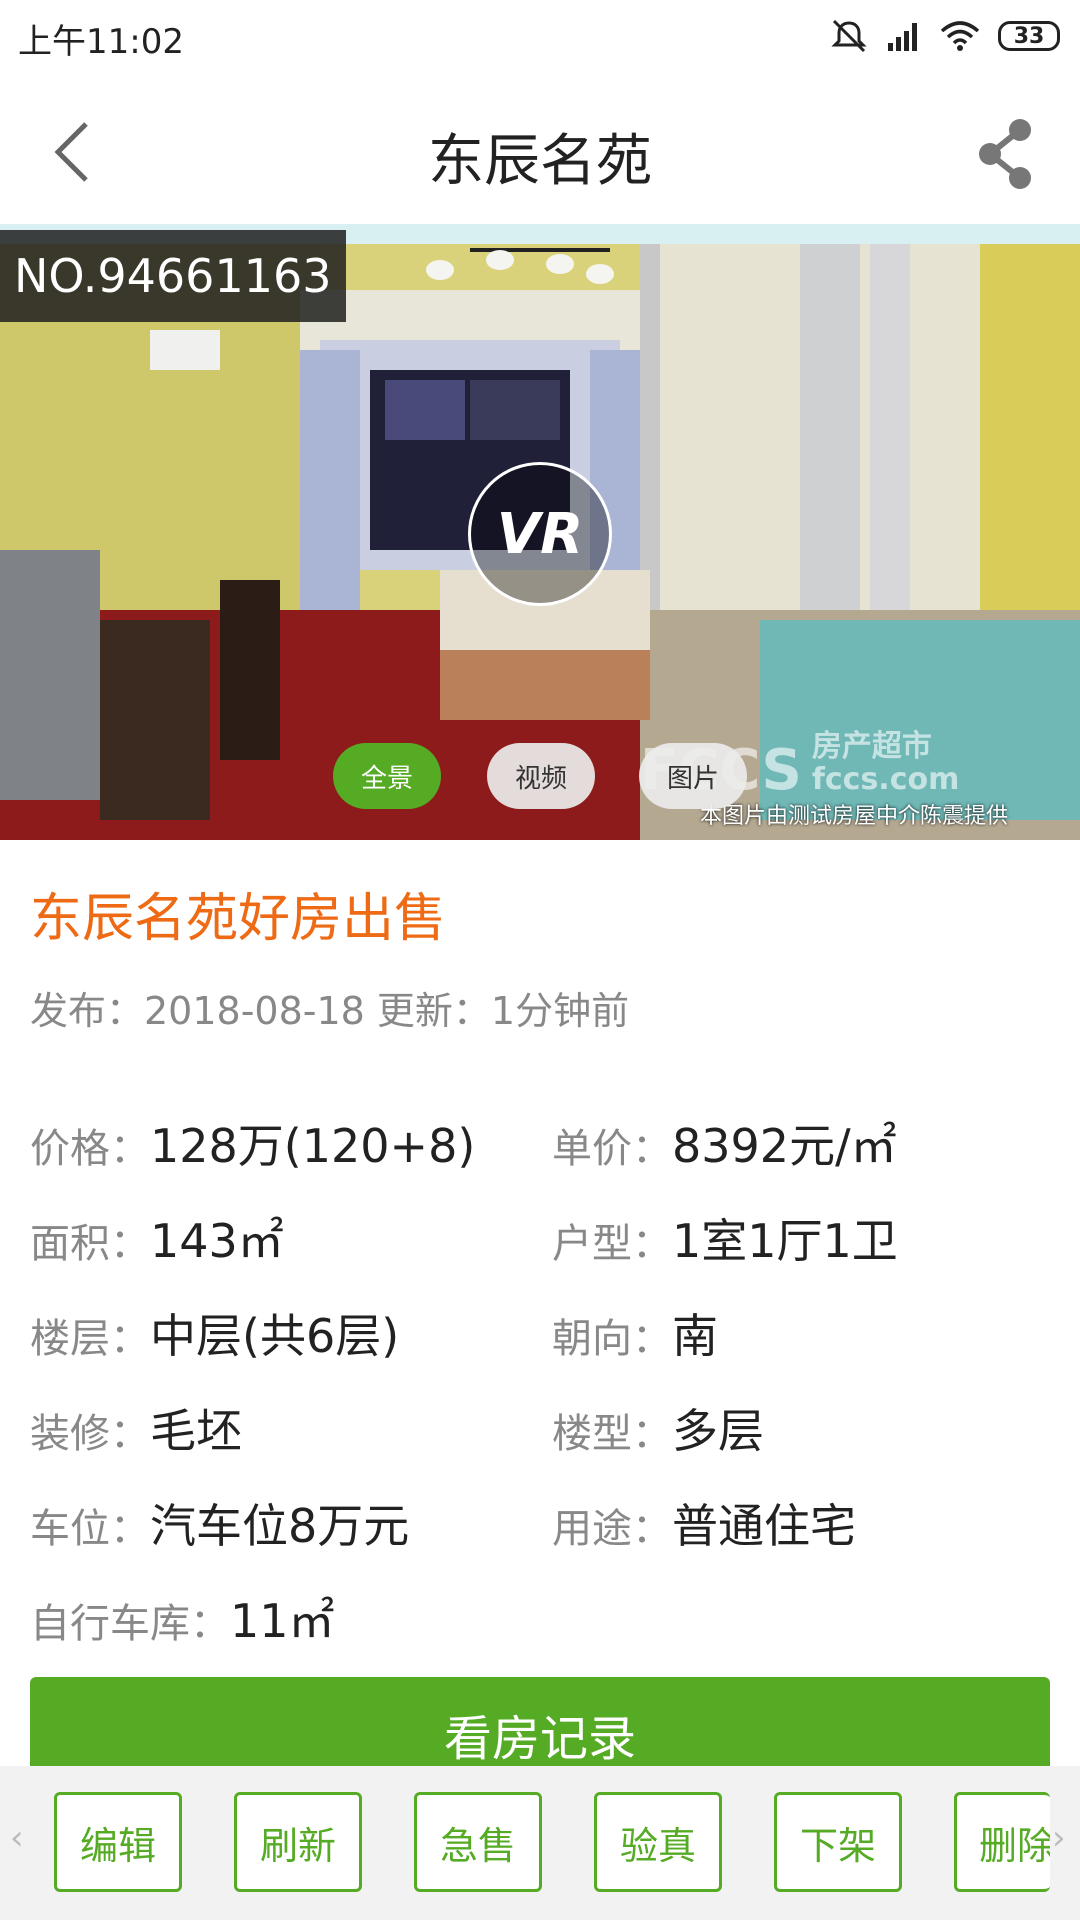 The height and width of the screenshot is (1920, 1080). Describe the element at coordinates (854, 816) in the screenshot. I see `photo-credit: 本图片由测试房屋中介陈震提供` at that location.